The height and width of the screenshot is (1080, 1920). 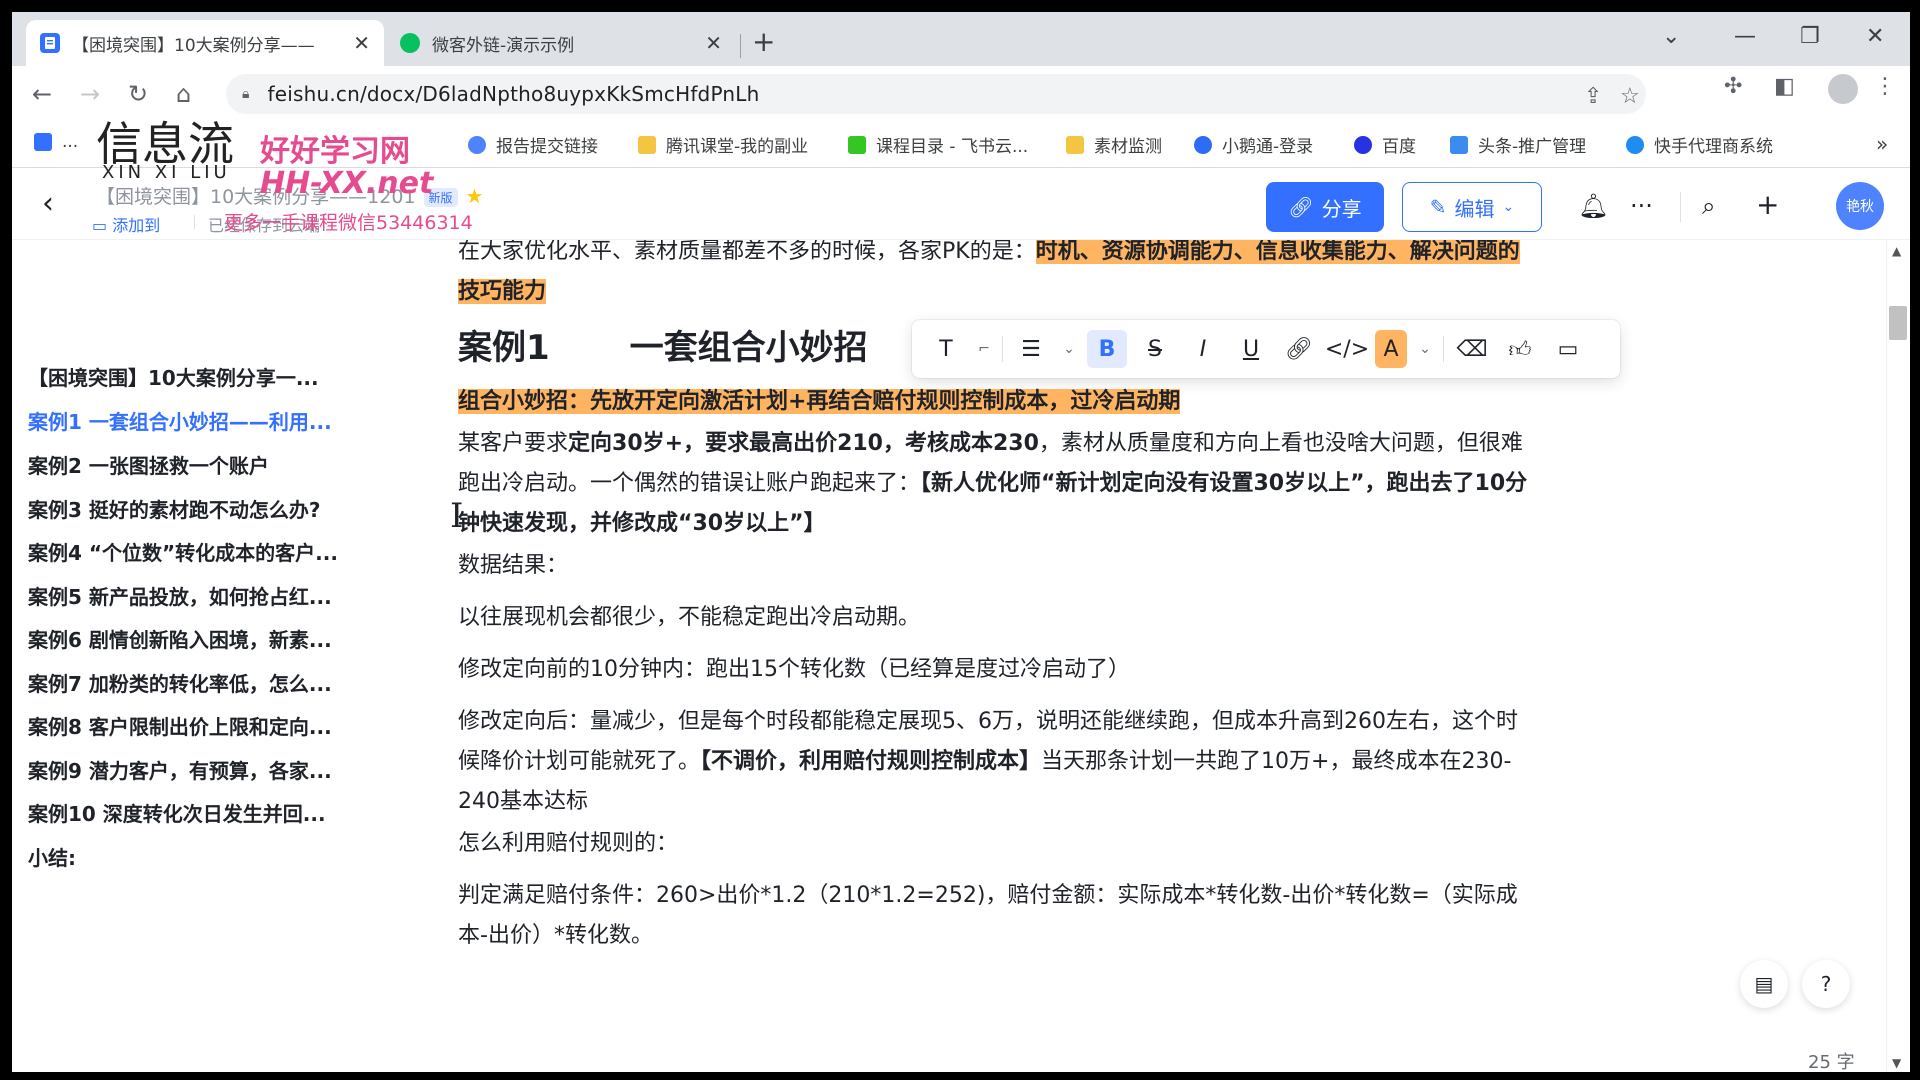 I want to click on pencil-icon: ✎, so click(x=1438, y=207).